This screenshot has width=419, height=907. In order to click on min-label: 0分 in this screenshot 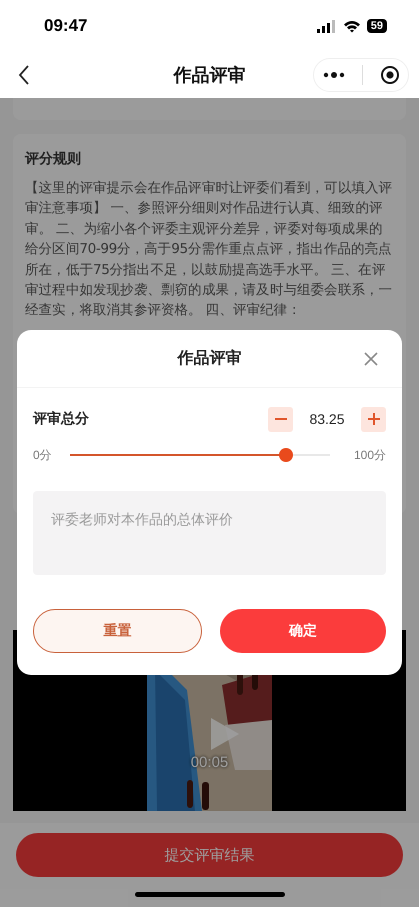, I will do `click(42, 455)`.